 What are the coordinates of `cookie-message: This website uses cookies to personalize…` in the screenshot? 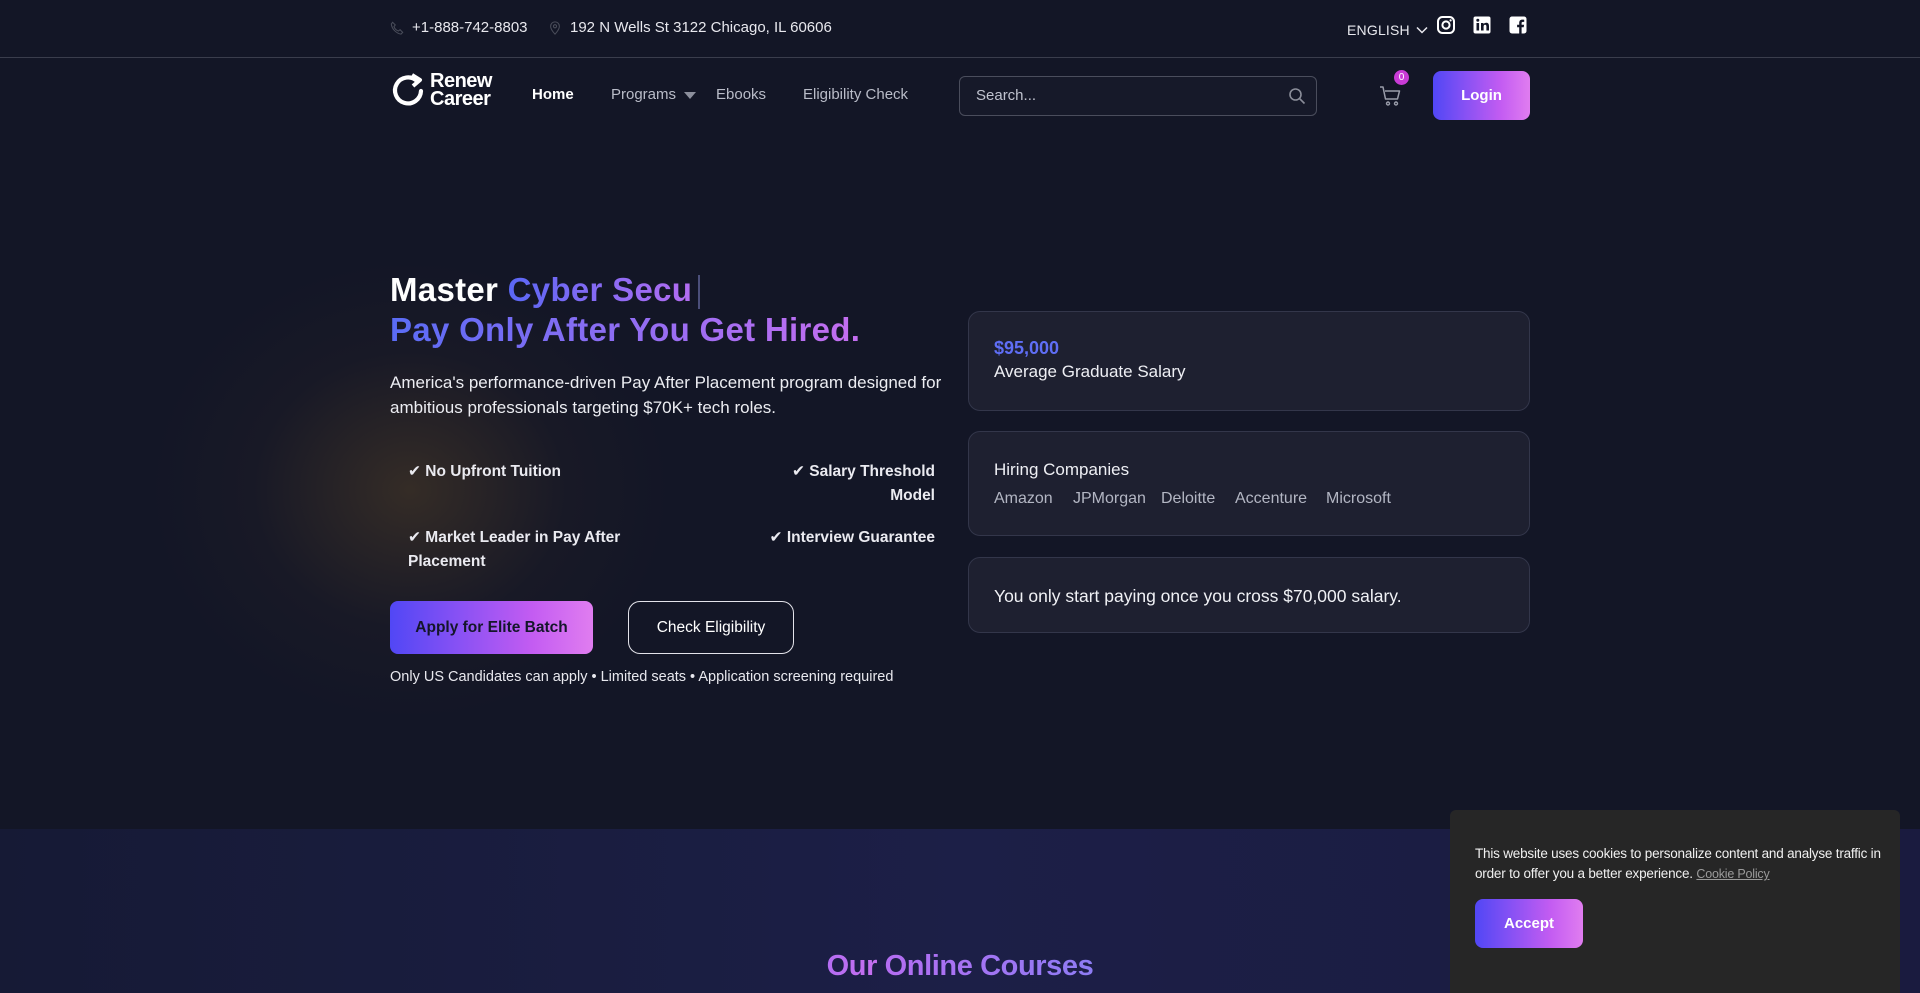 It's located at (1680, 864).